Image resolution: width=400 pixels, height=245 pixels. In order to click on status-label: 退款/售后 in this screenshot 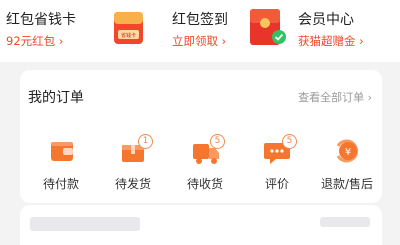, I will do `click(347, 184)`.